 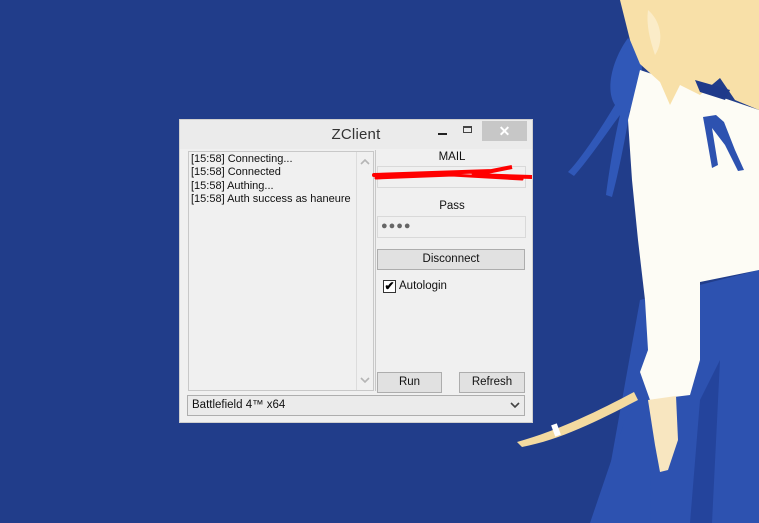 I want to click on run-button: Run, so click(x=409, y=382).